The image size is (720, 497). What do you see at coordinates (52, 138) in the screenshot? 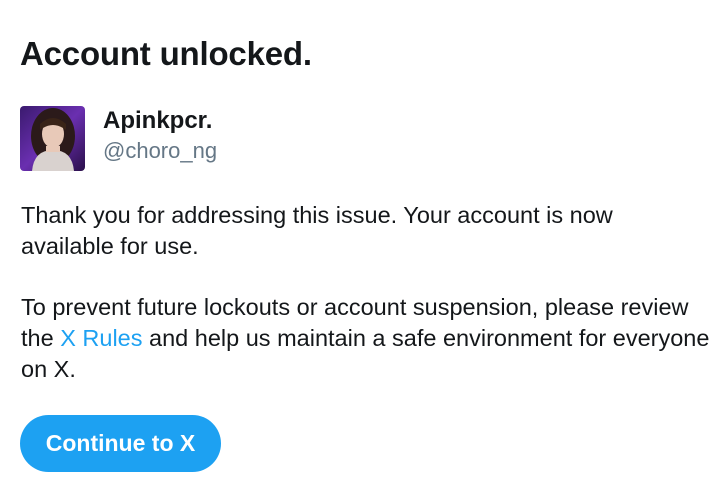
I see `avatar` at bounding box center [52, 138].